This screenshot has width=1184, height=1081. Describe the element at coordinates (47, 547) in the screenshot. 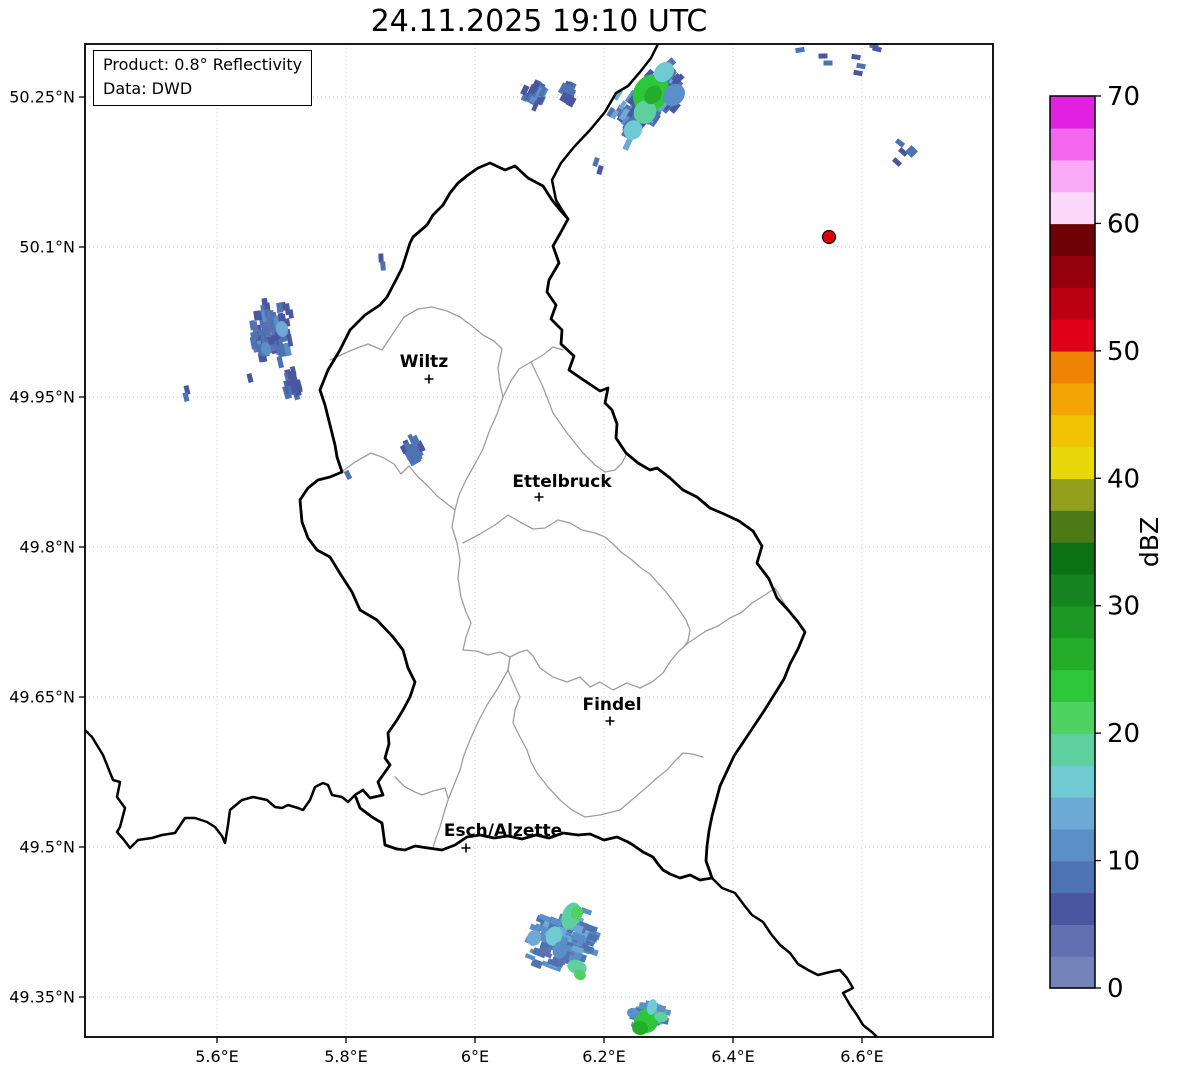

I see `y-tick-label: 49.8°N` at that location.